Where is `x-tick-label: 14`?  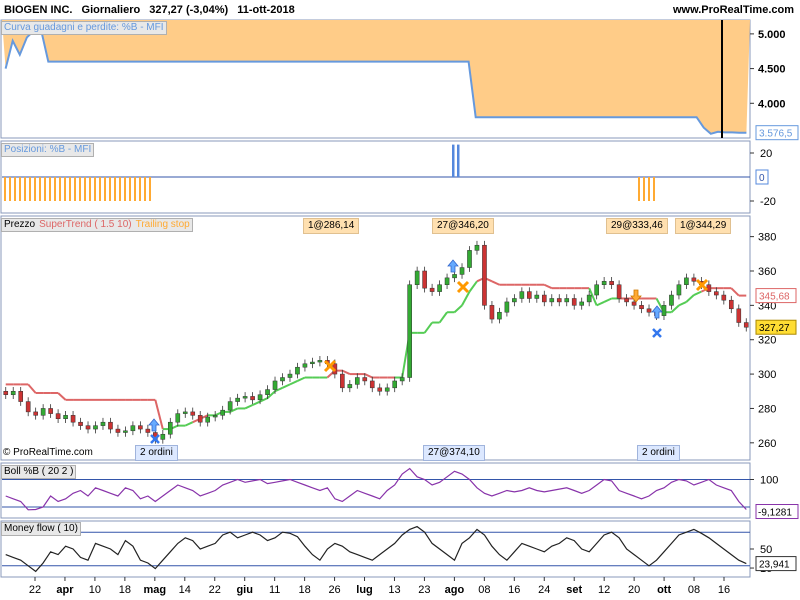
x-tick-label: 14 is located at coordinates (185, 590).